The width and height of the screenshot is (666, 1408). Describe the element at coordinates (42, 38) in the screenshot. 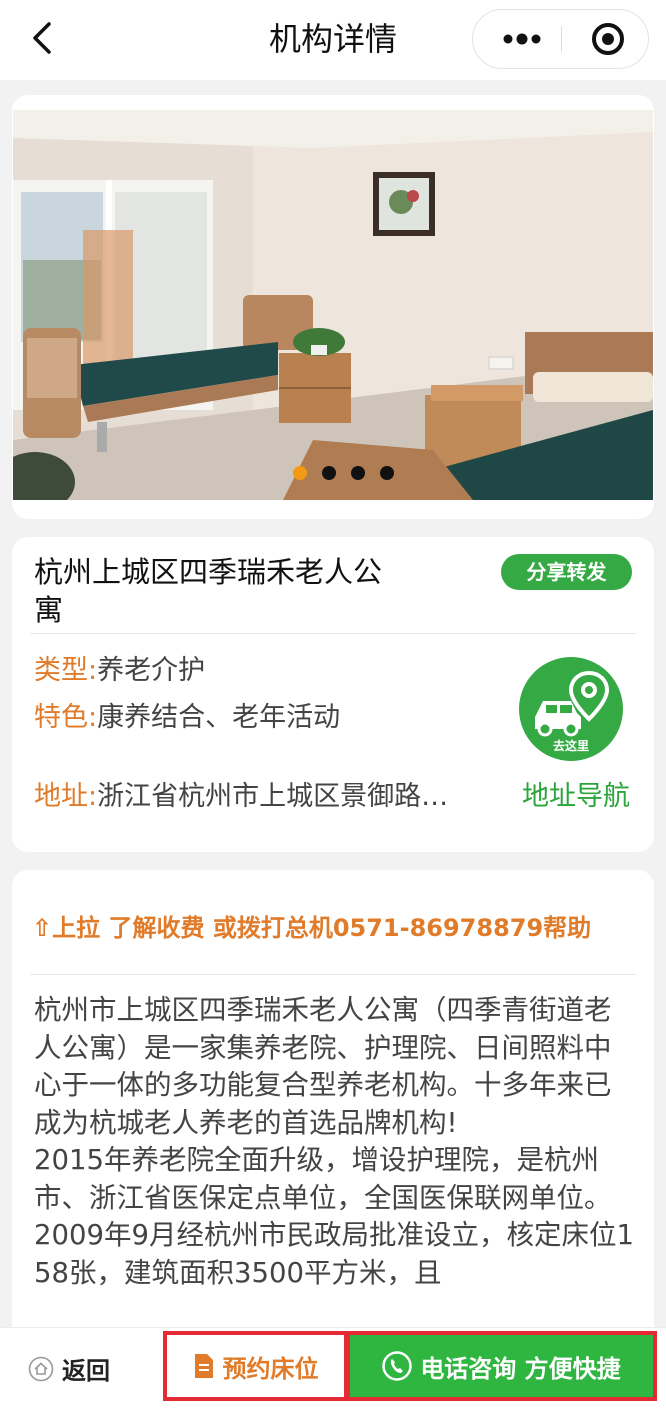

I see `back-arrow-icon` at that location.